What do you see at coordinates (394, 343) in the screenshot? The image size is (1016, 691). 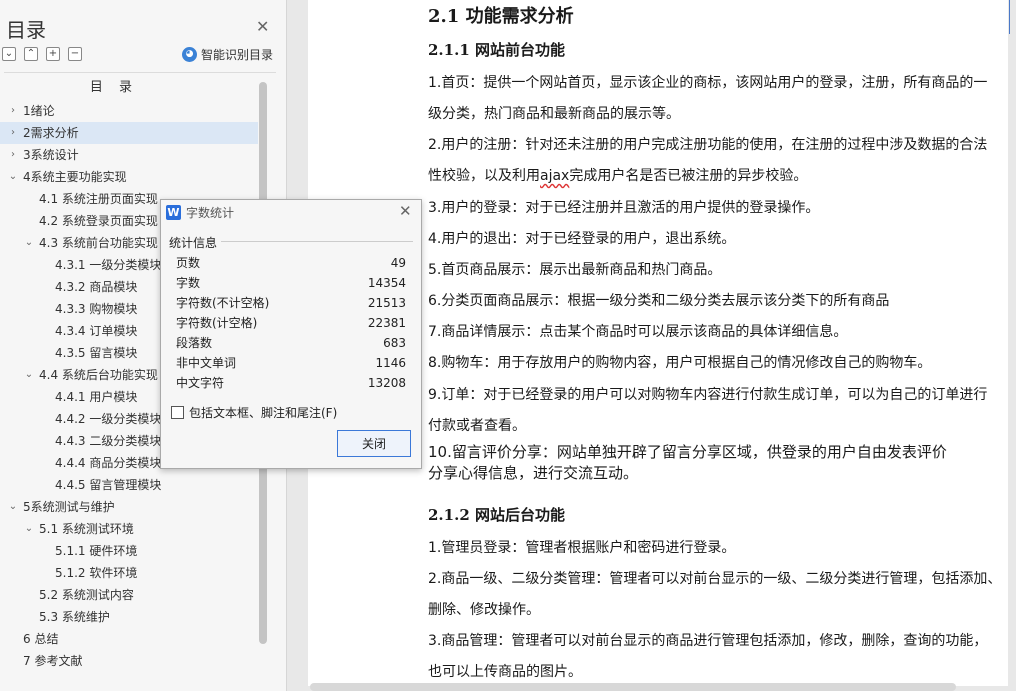 I see `stat-value: 683` at bounding box center [394, 343].